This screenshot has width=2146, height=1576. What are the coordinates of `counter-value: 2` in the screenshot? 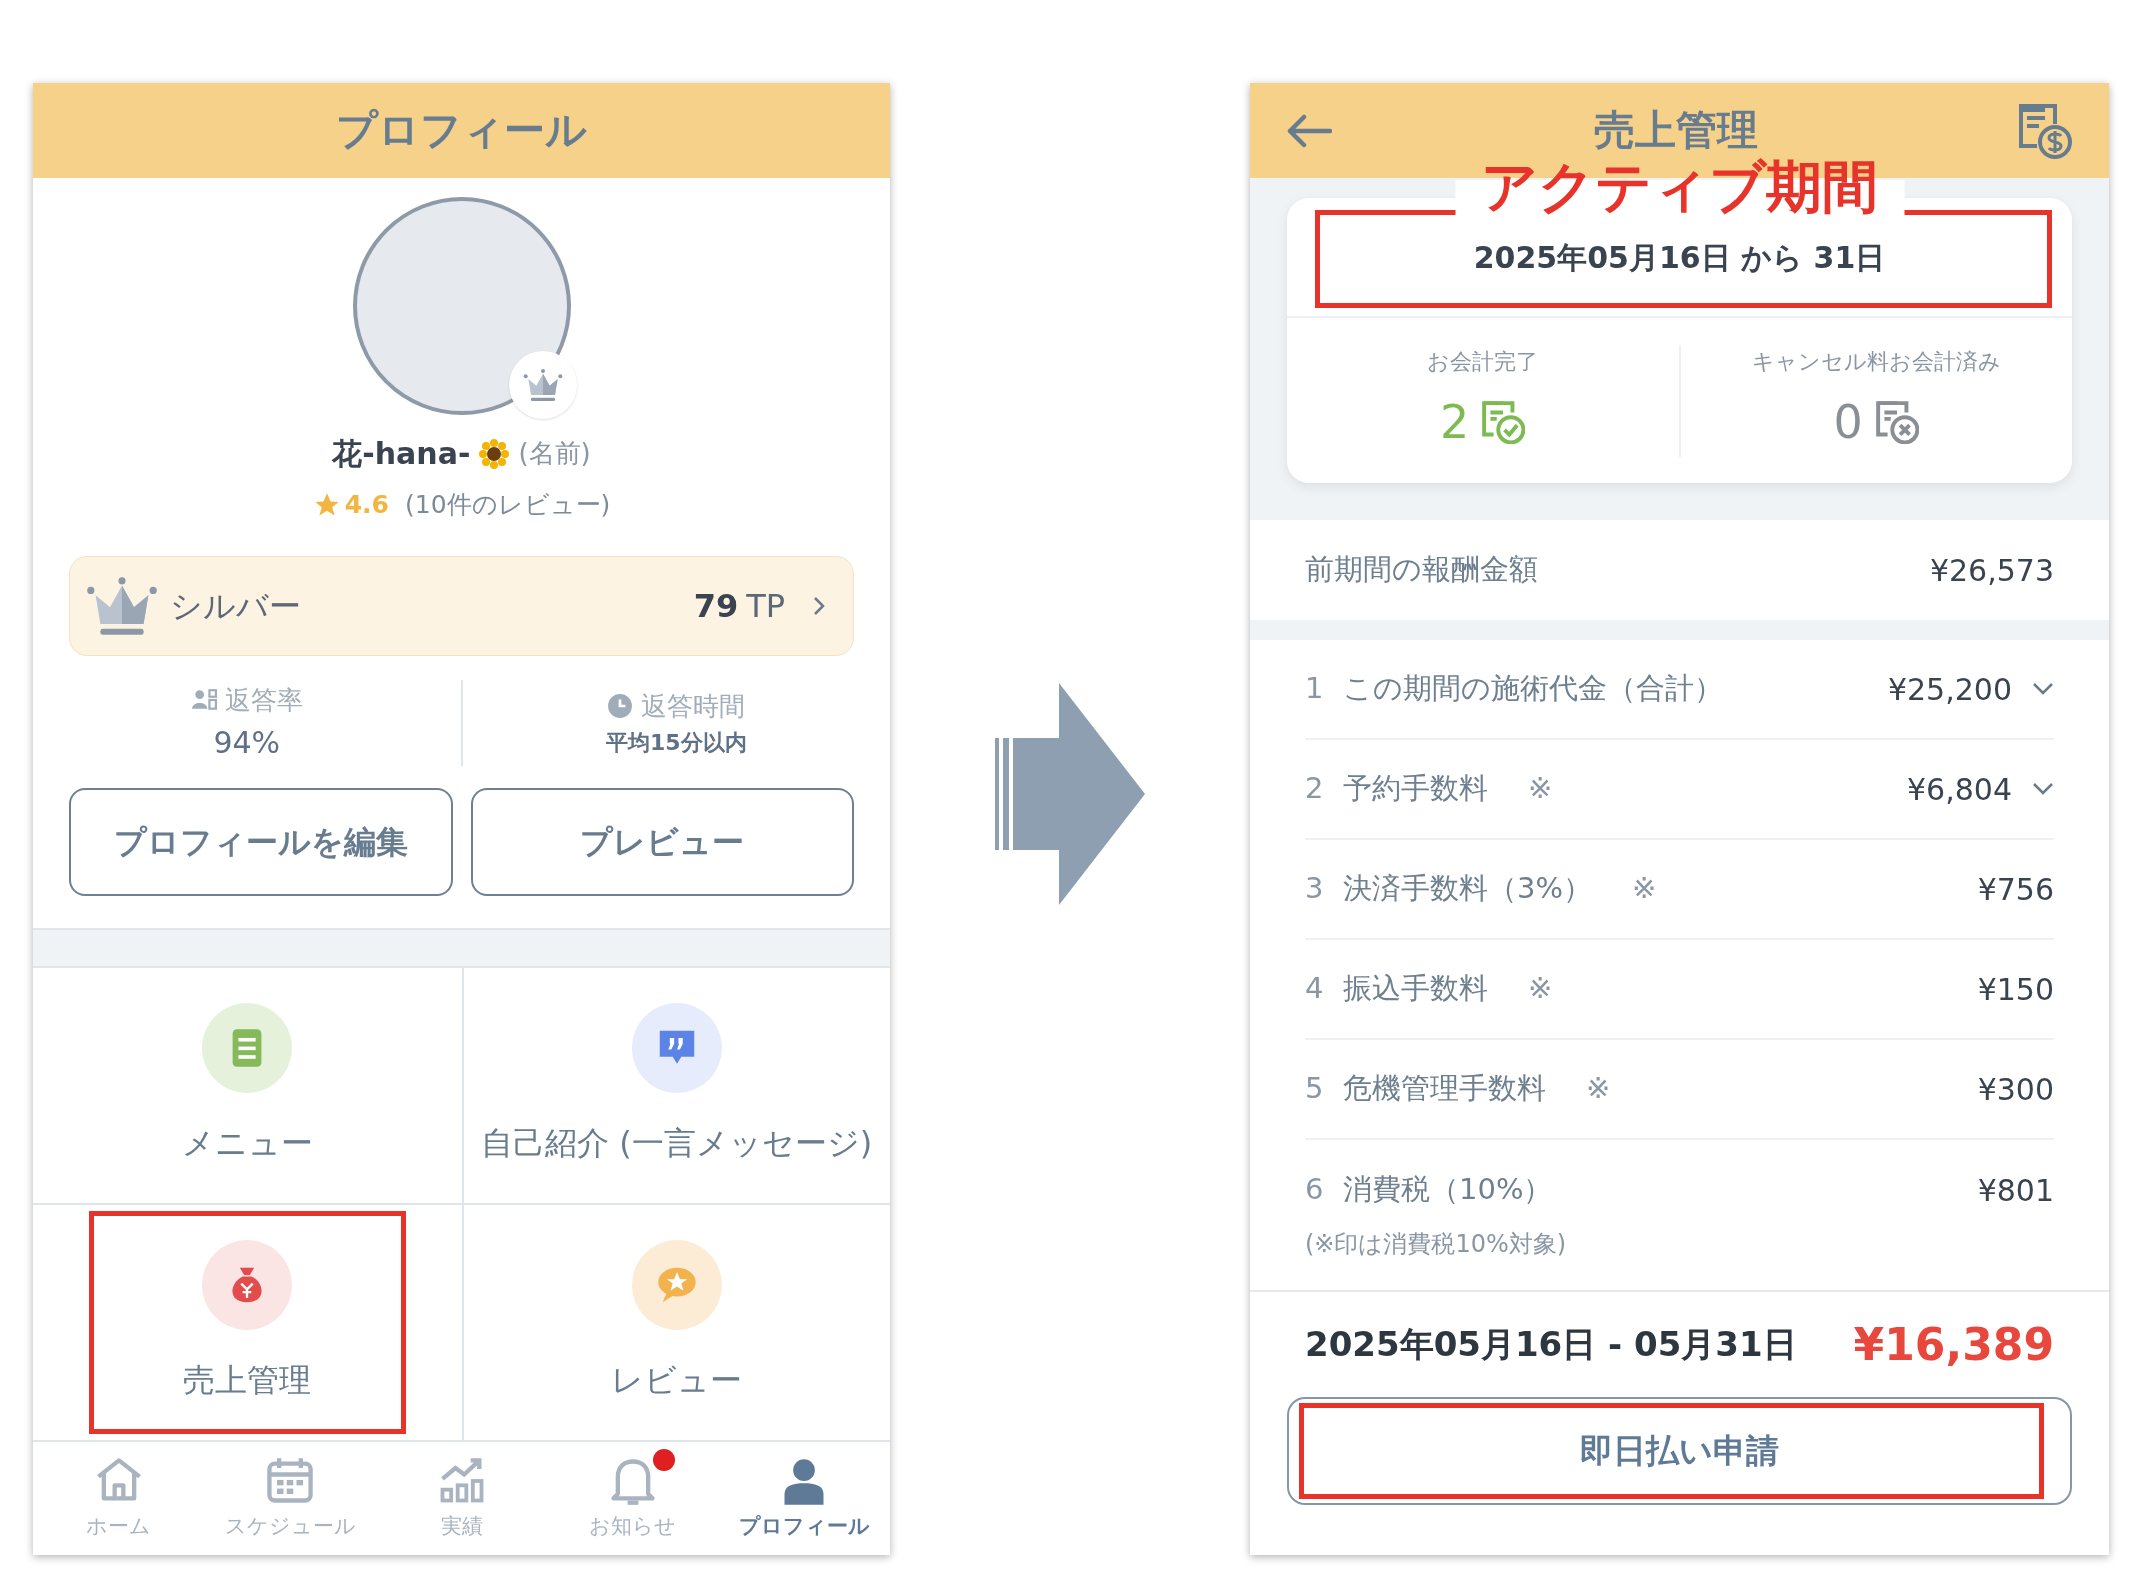 It's located at (1455, 422).